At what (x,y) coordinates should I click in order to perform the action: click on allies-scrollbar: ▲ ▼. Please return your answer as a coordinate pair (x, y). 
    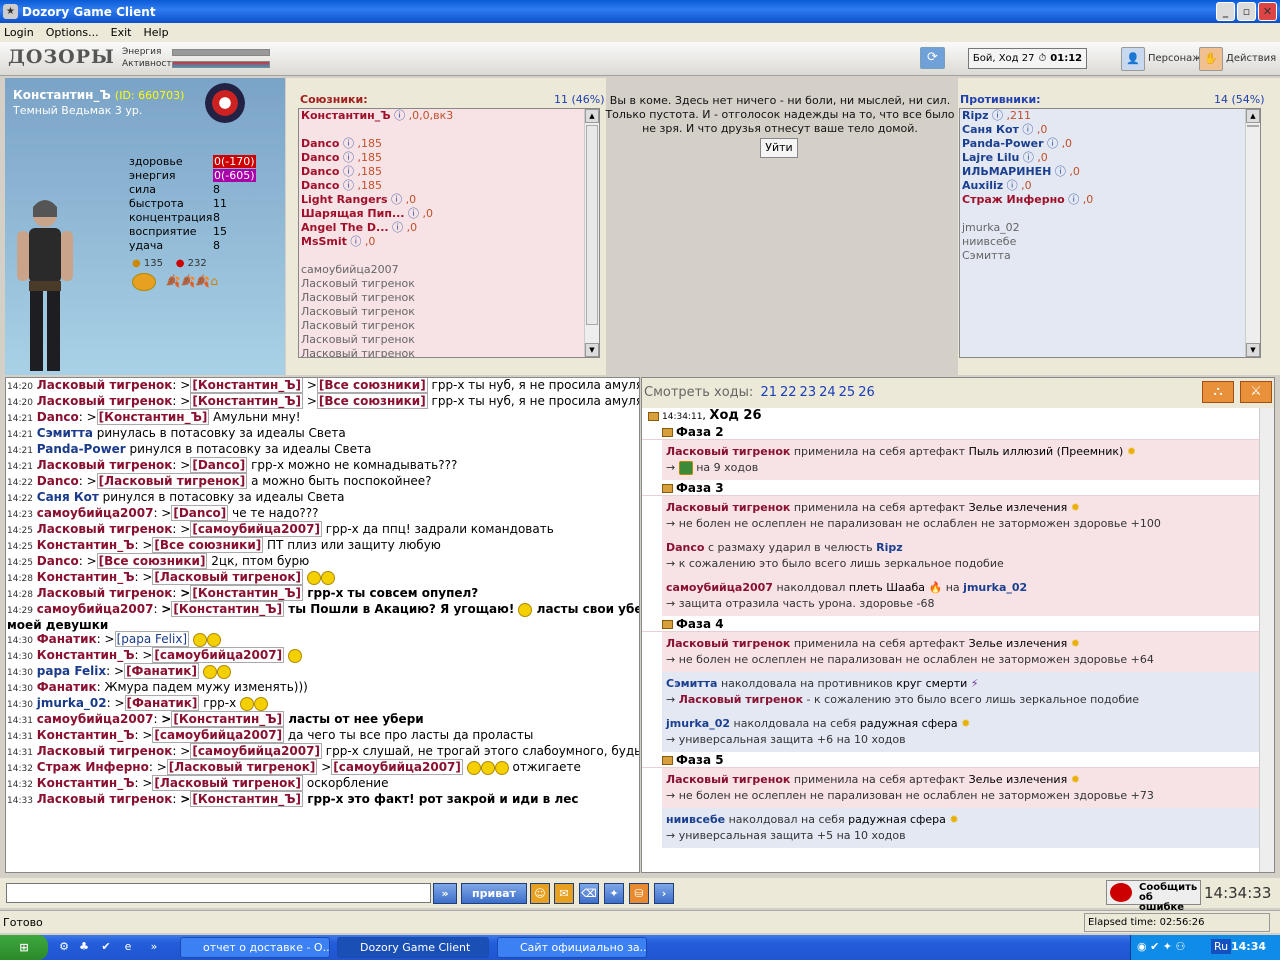
    Looking at the image, I should click on (591, 233).